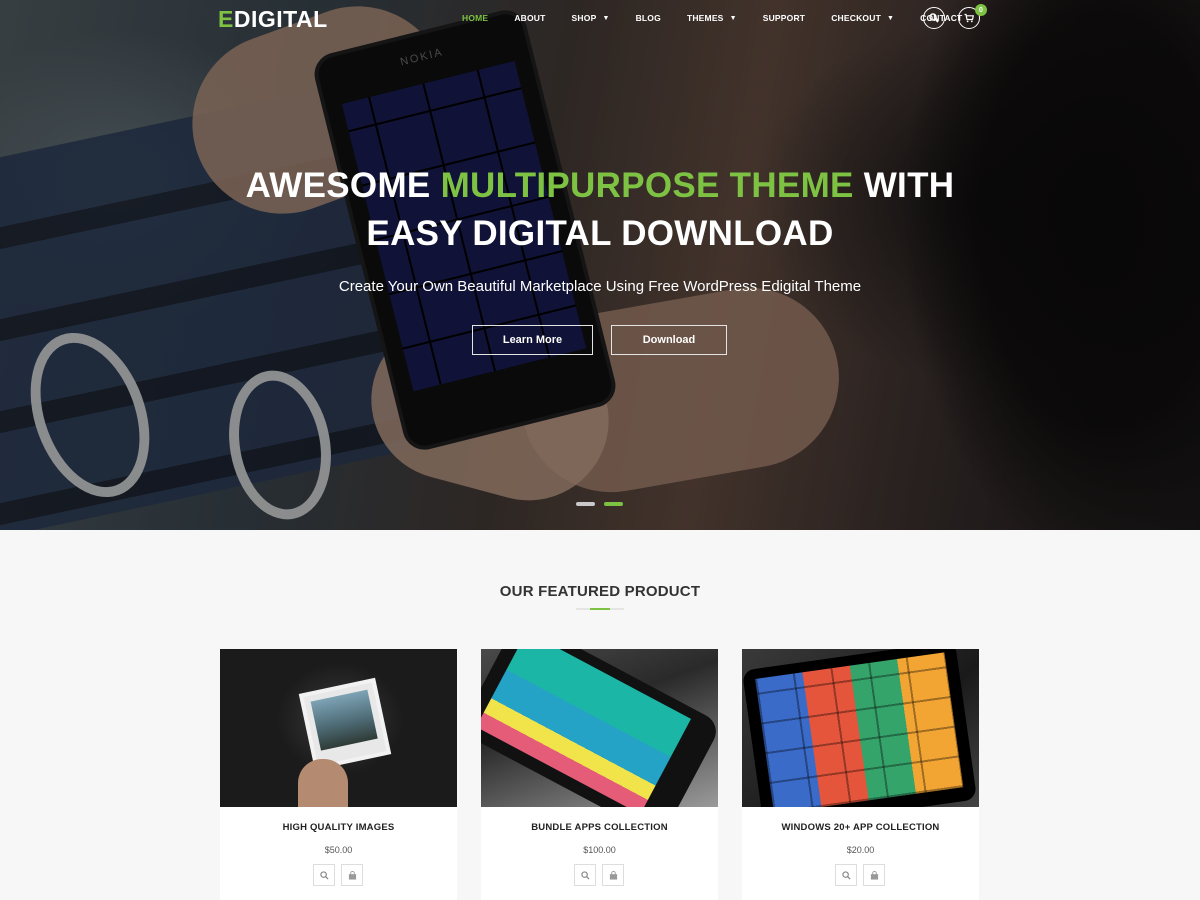 The width and height of the screenshot is (1200, 900). I want to click on photo-landscape, so click(344, 720).